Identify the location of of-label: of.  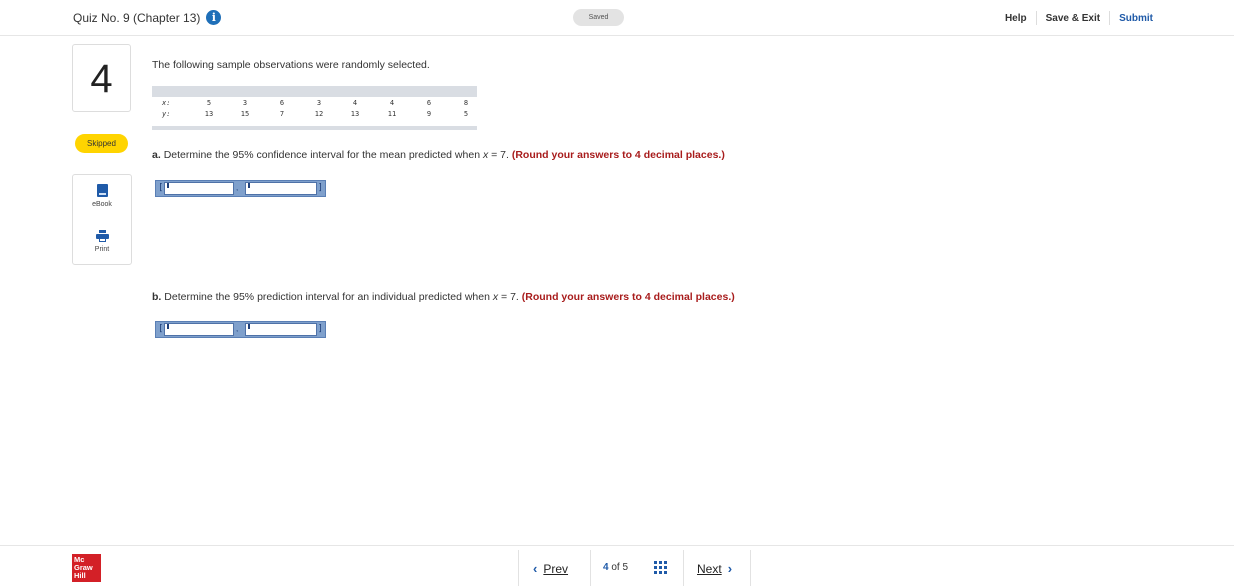
(615, 567).